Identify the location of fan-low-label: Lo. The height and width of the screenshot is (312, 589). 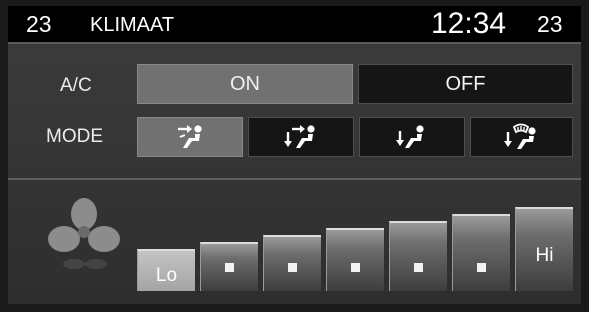
(166, 275).